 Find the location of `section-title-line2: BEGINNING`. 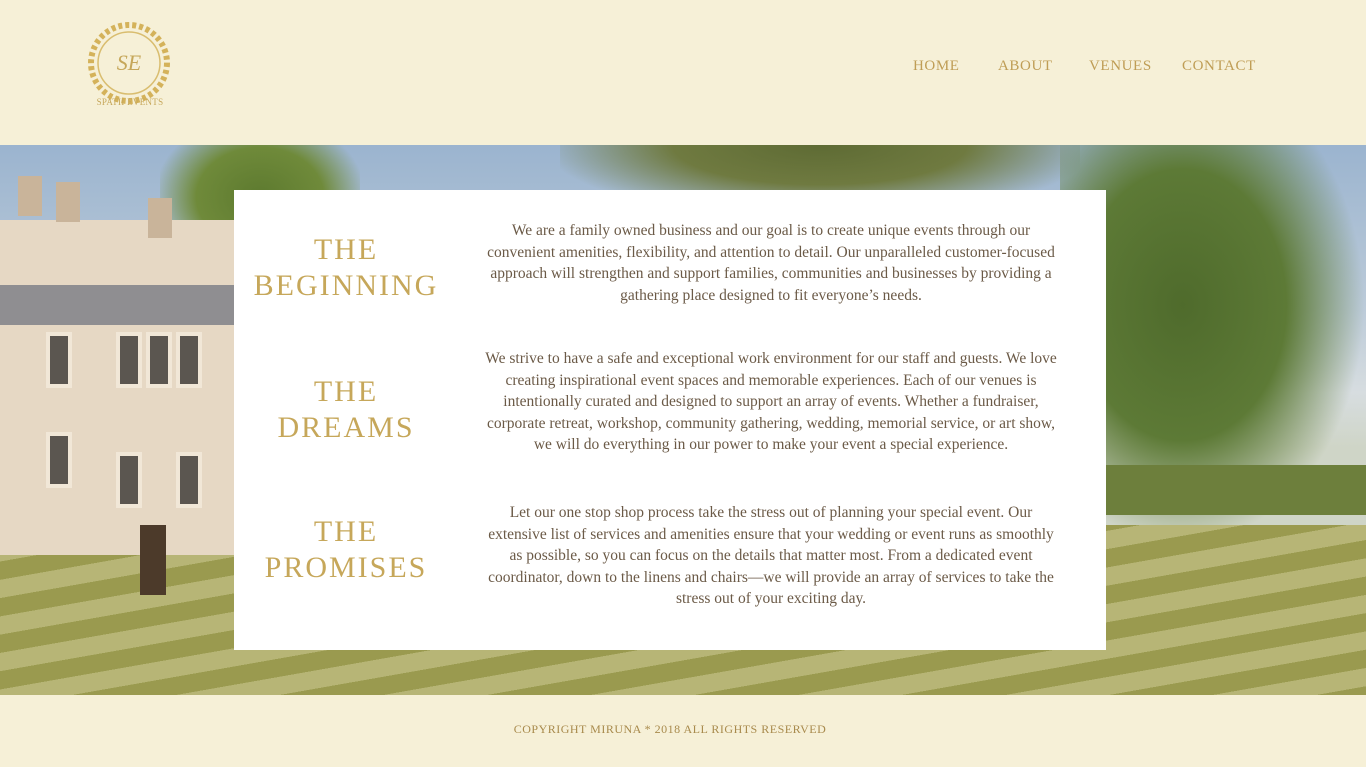

section-title-line2: BEGINNING is located at coordinates (346, 285).